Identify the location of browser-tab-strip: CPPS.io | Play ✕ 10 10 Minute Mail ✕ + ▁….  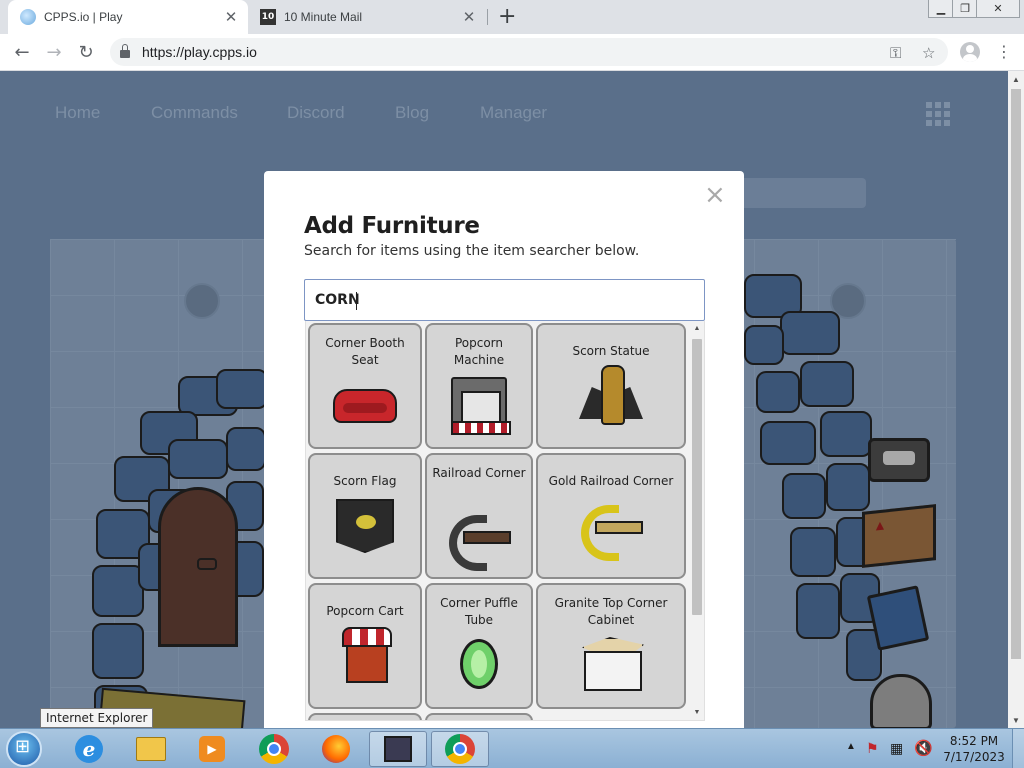
(512, 17).